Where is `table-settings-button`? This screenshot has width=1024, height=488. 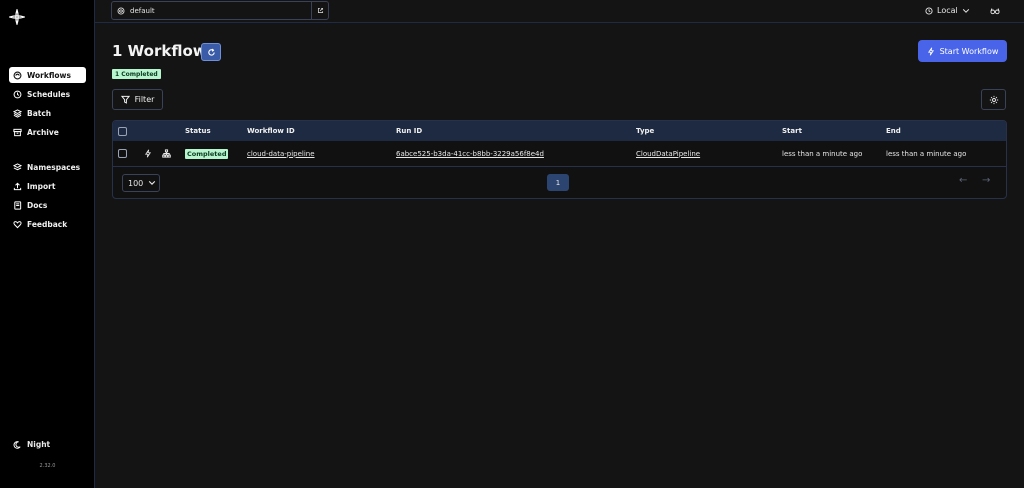
table-settings-button is located at coordinates (993, 99).